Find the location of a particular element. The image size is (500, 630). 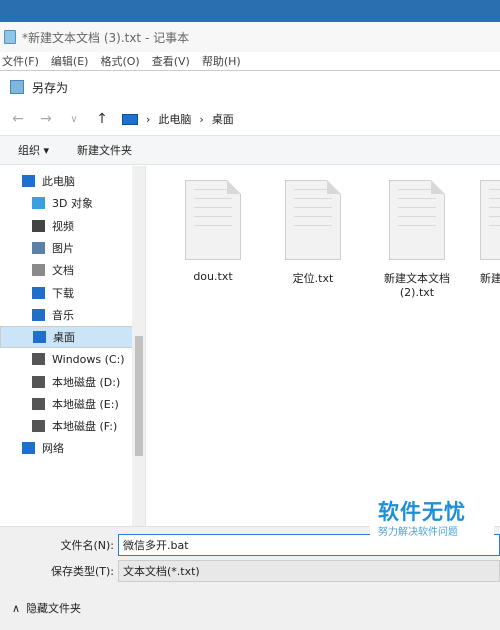

sidebar-item-label: 视频 is located at coordinates (63, 226).